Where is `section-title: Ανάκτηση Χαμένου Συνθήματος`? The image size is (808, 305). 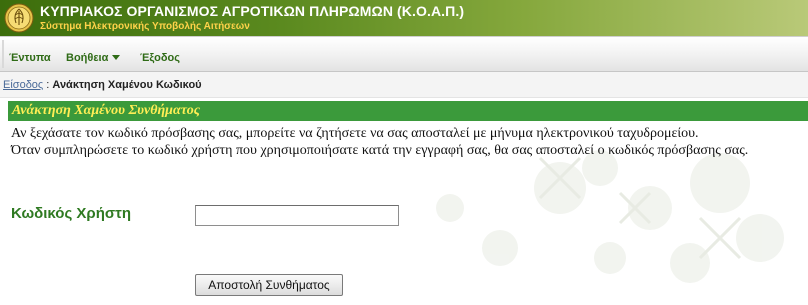 section-title: Ανάκτηση Χαμένου Συνθήματος is located at coordinates (106, 110).